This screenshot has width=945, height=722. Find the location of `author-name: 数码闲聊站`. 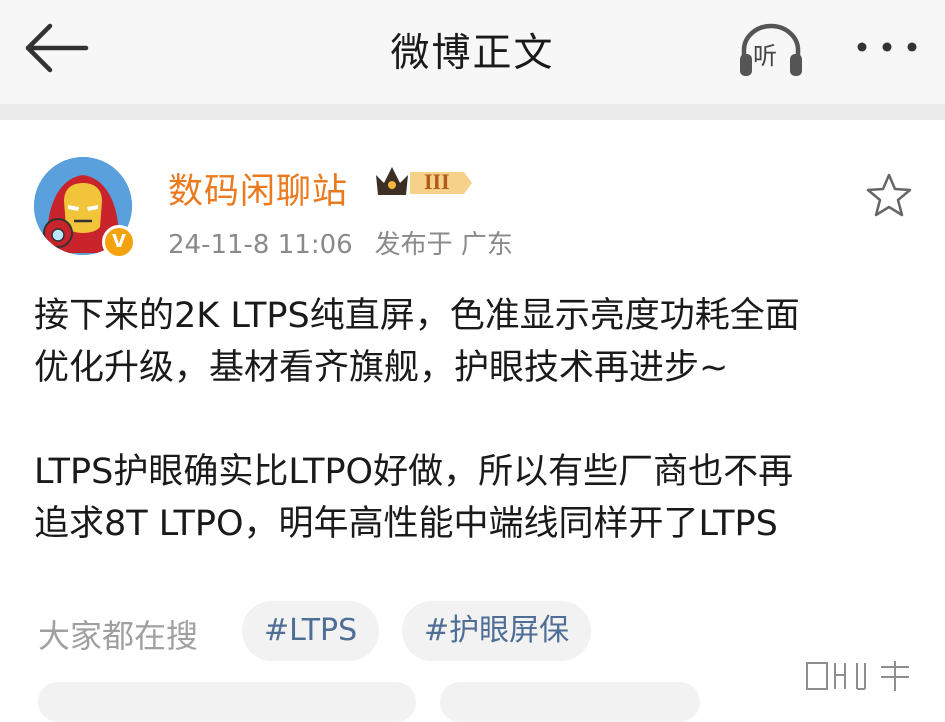

author-name: 数码闲聊站 is located at coordinates (258, 188).